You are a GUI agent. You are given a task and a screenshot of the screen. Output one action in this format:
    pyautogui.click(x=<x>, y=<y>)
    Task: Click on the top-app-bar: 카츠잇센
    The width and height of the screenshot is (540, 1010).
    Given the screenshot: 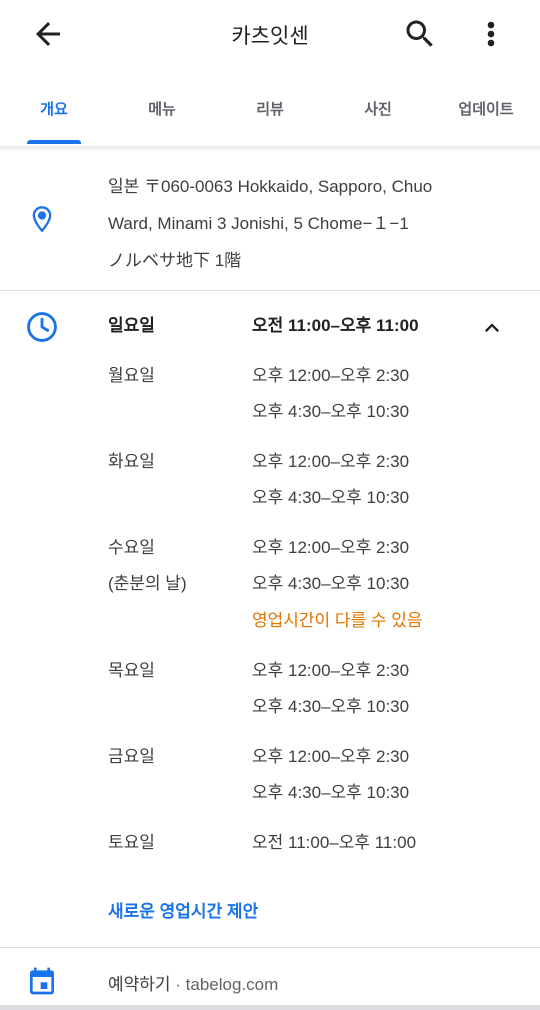 What is the action you would take?
    pyautogui.click(x=270, y=35)
    